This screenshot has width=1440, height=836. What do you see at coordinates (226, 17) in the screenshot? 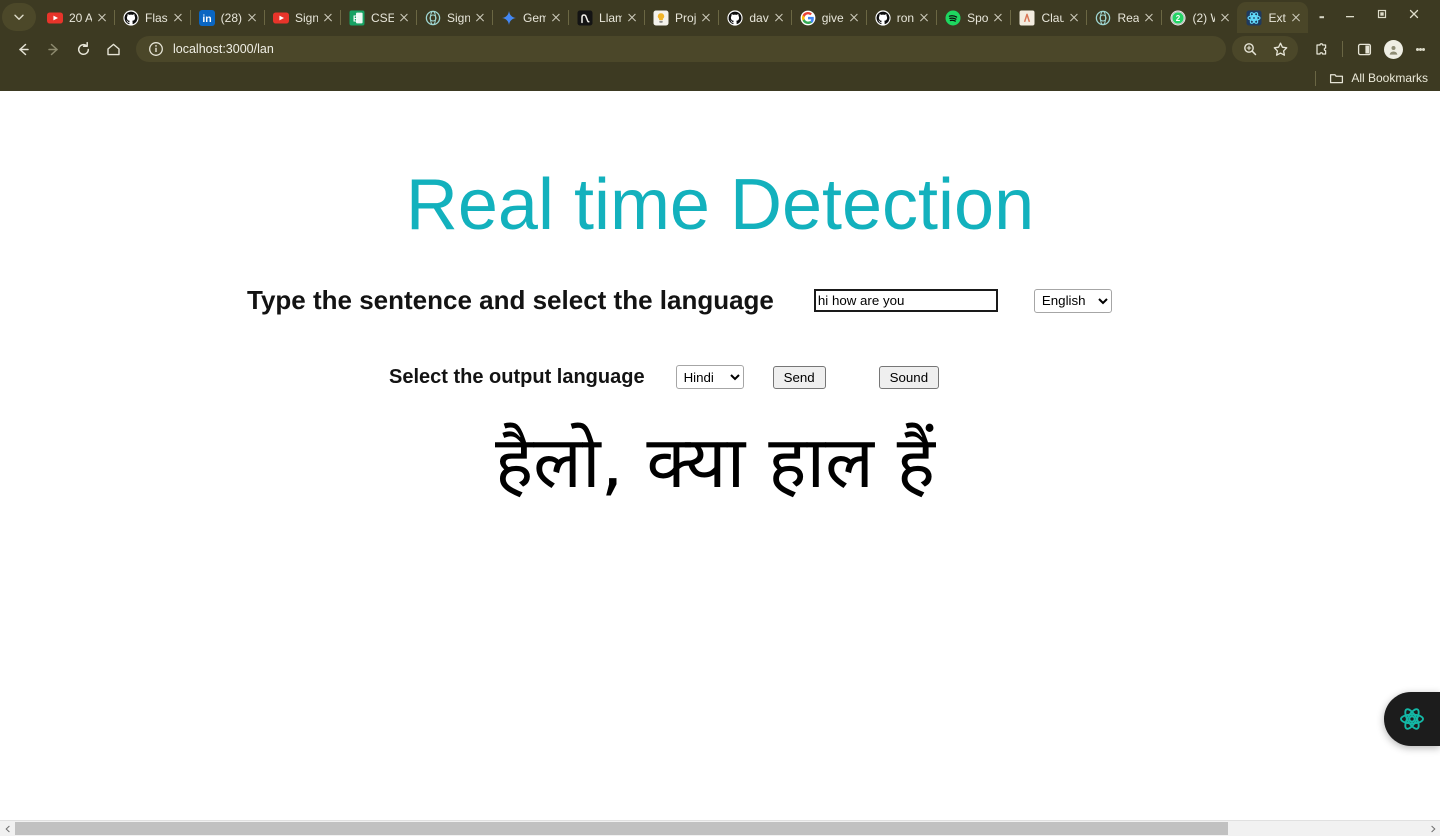
I see `browser-tab: in (28)` at bounding box center [226, 17].